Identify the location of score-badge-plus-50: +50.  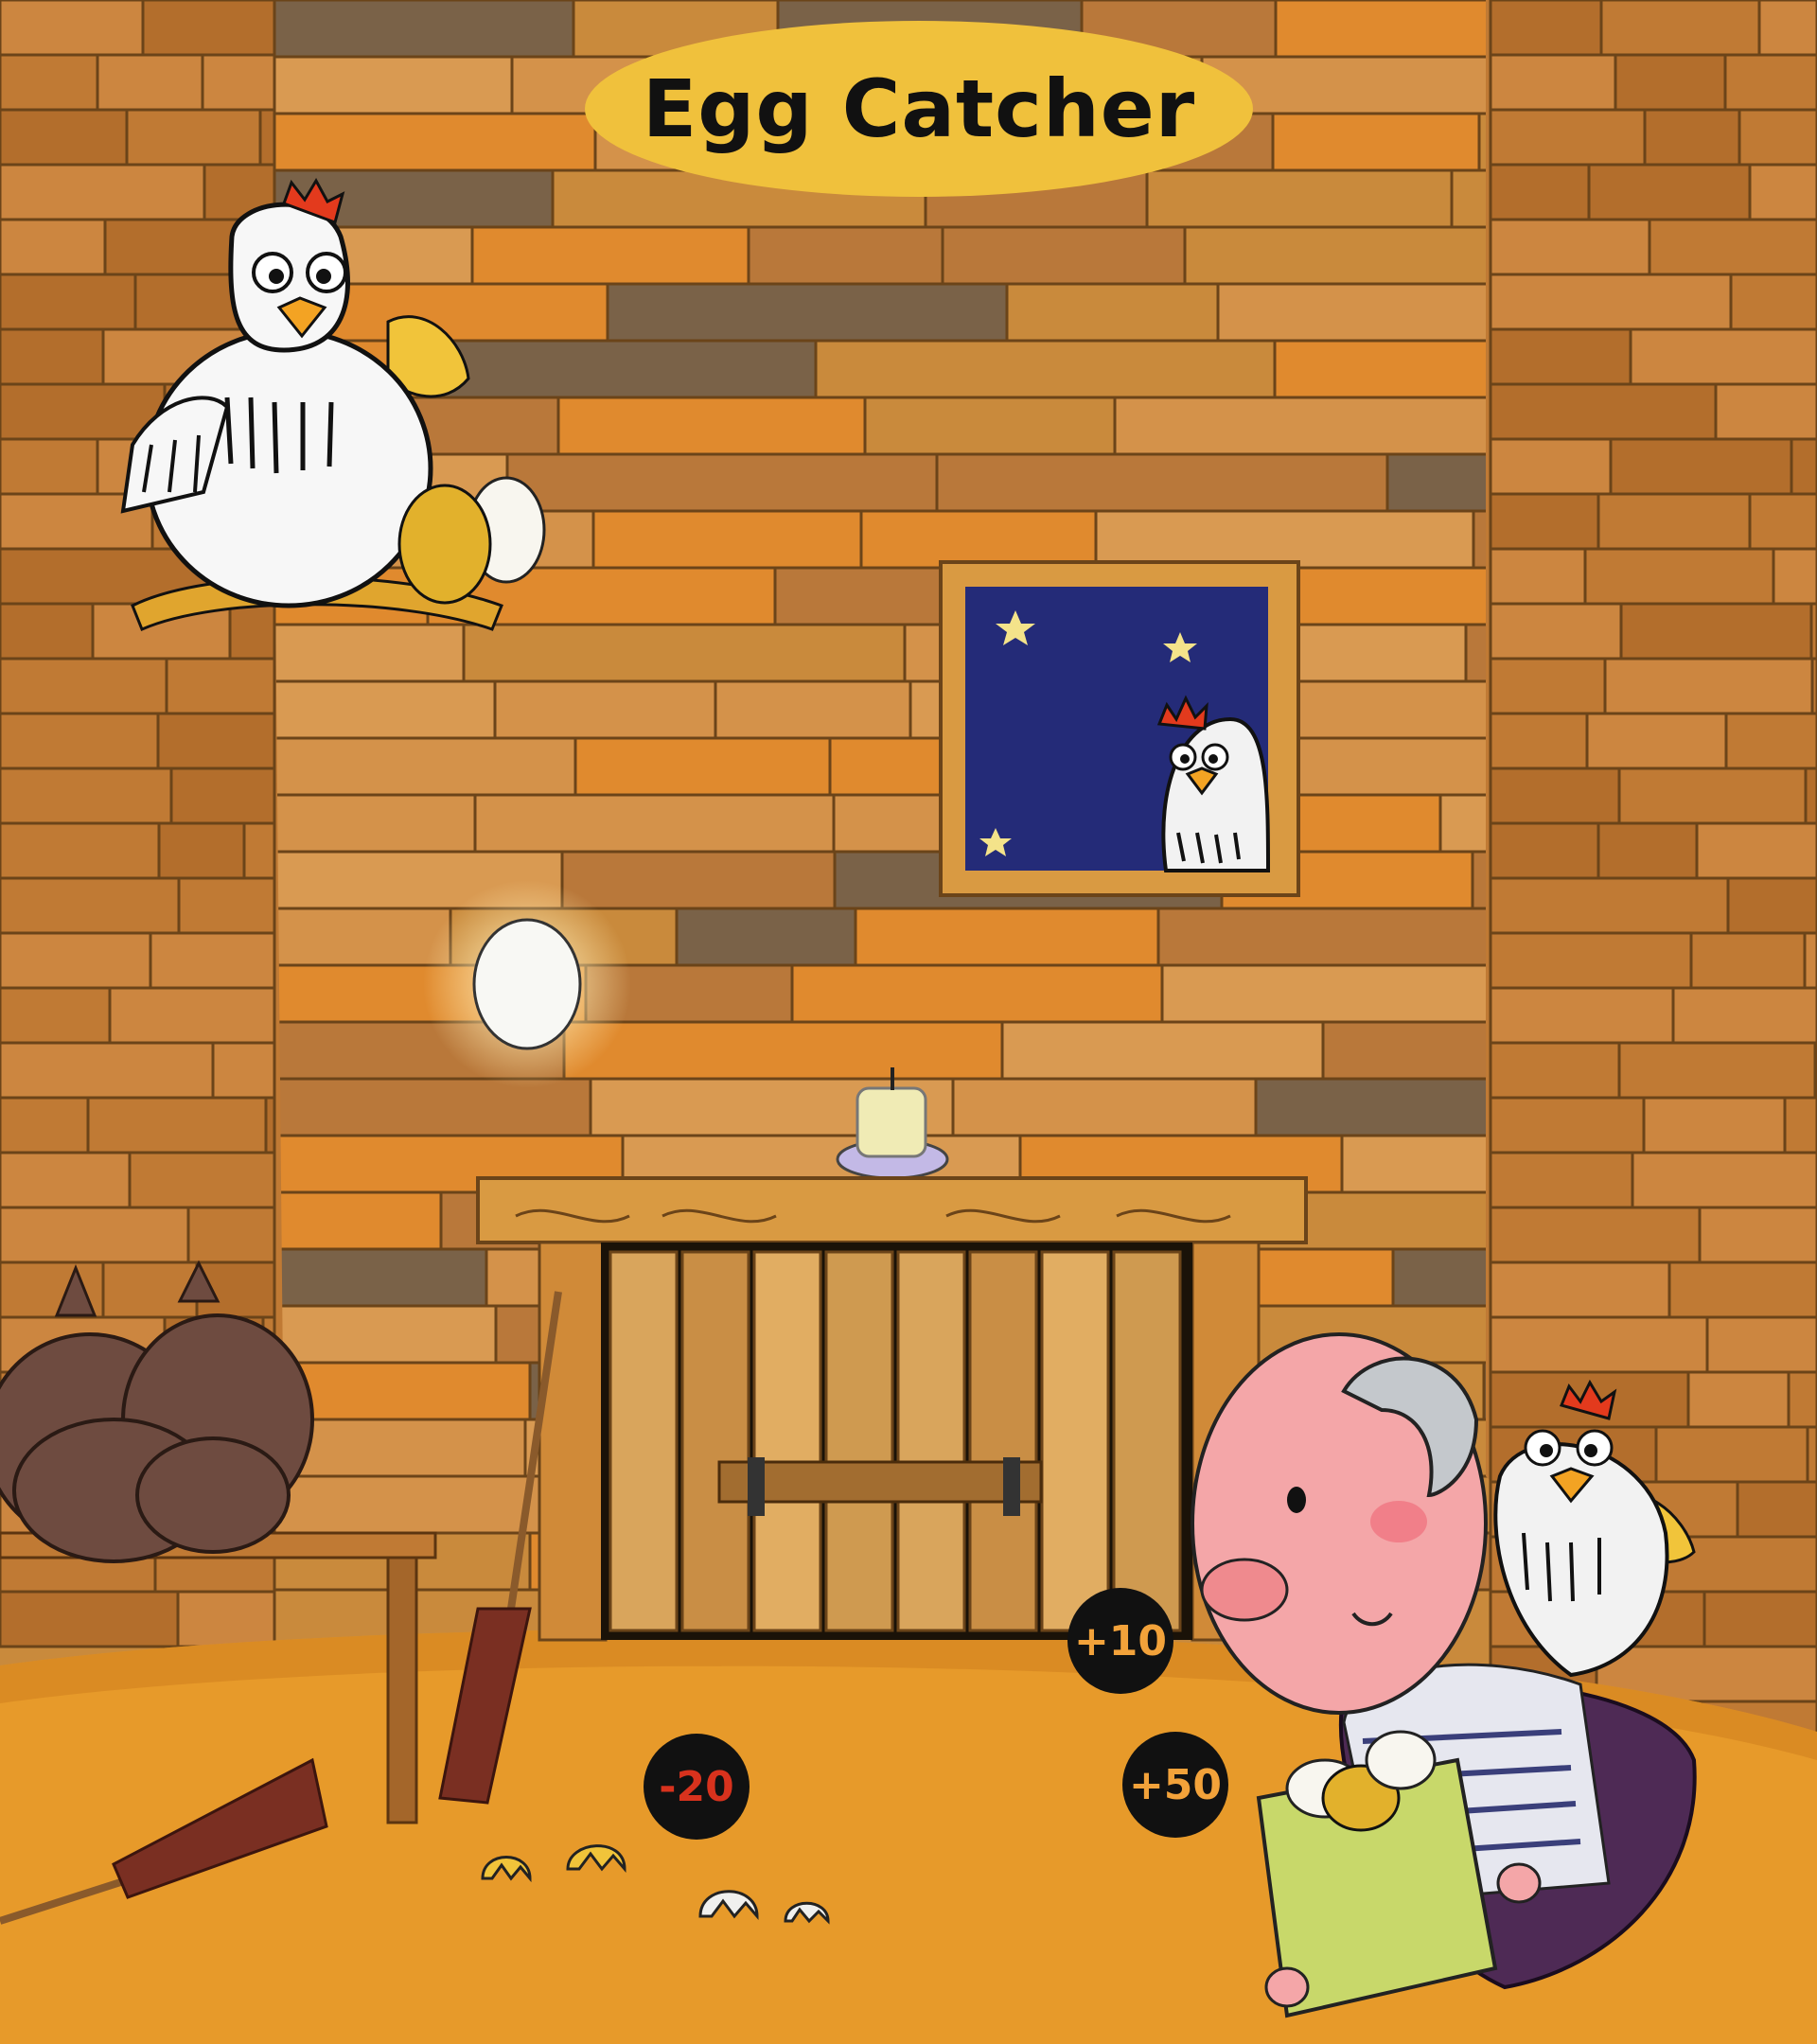
(1175, 1785).